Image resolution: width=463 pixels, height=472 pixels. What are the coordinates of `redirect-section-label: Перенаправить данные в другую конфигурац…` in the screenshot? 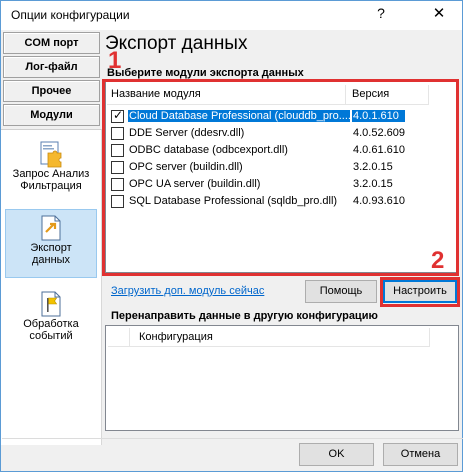 It's located at (244, 316).